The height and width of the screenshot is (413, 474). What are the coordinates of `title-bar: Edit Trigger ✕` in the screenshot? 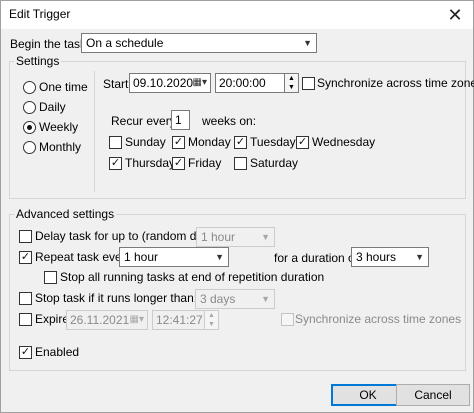 It's located at (237, 15).